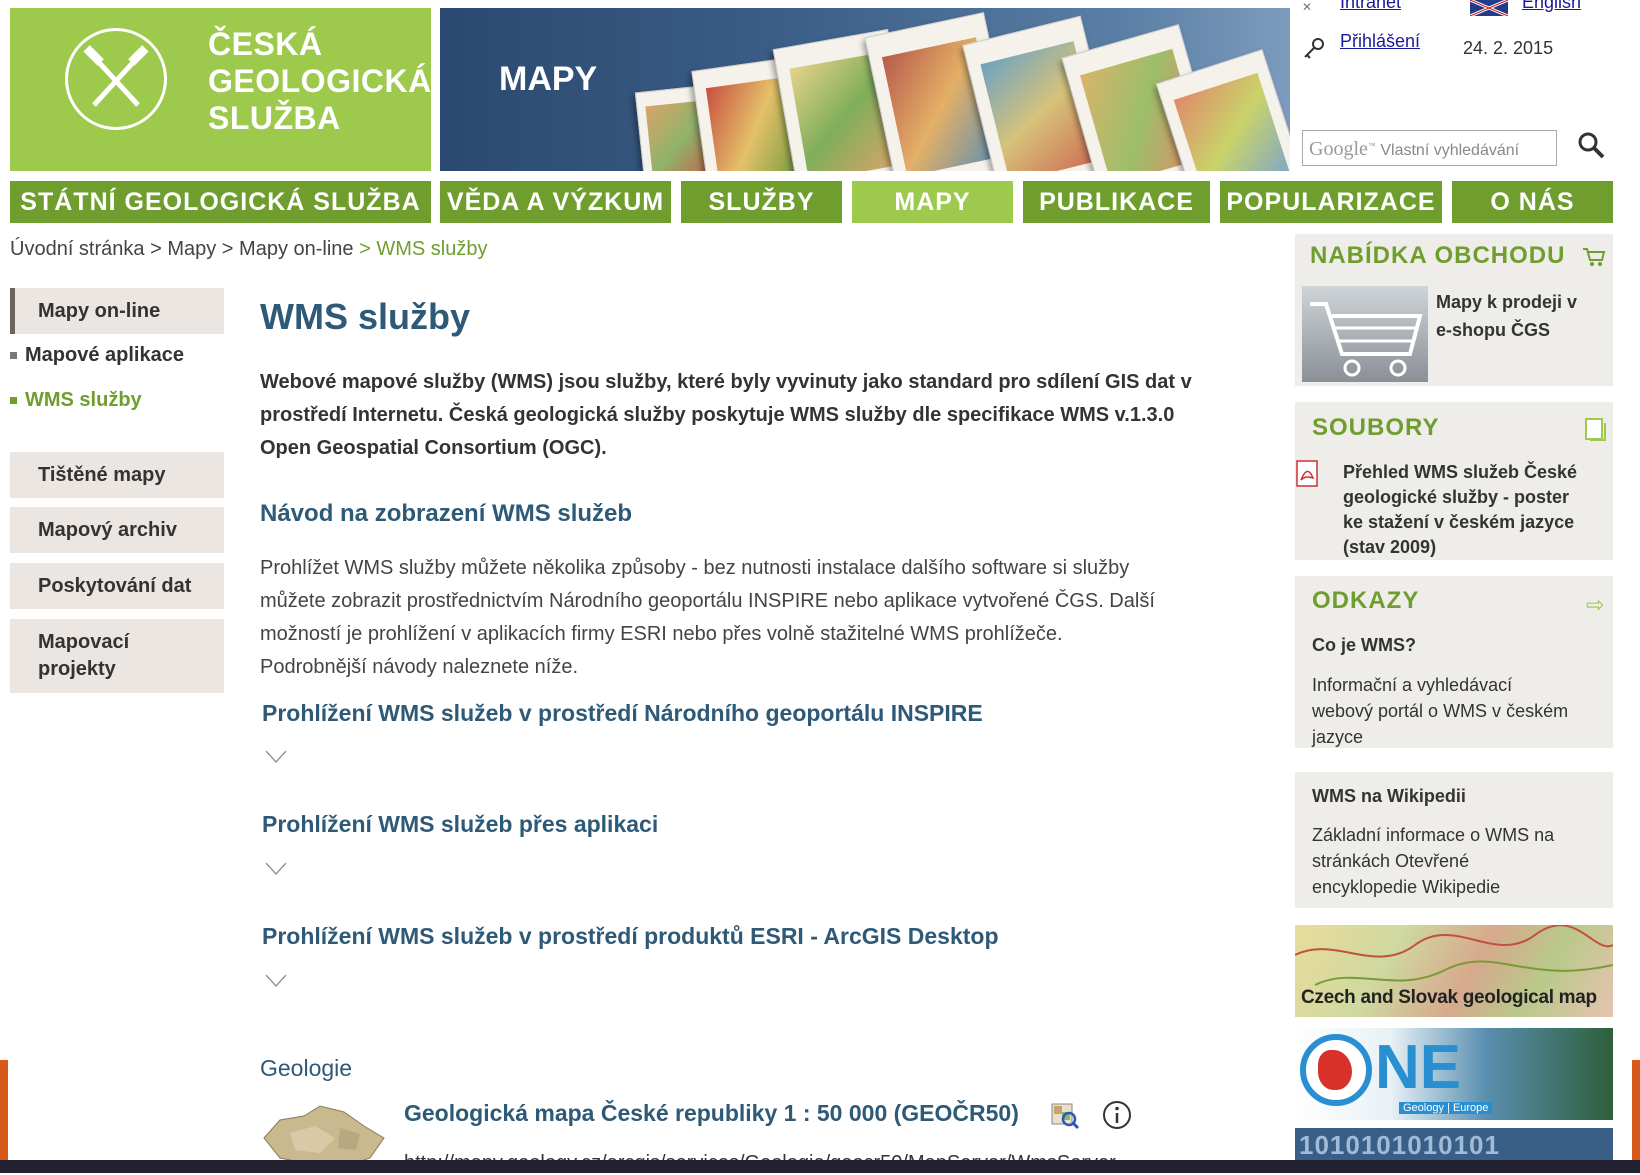  Describe the element at coordinates (1399, 1145) in the screenshot. I see `binary-text: 1010101010101` at that location.